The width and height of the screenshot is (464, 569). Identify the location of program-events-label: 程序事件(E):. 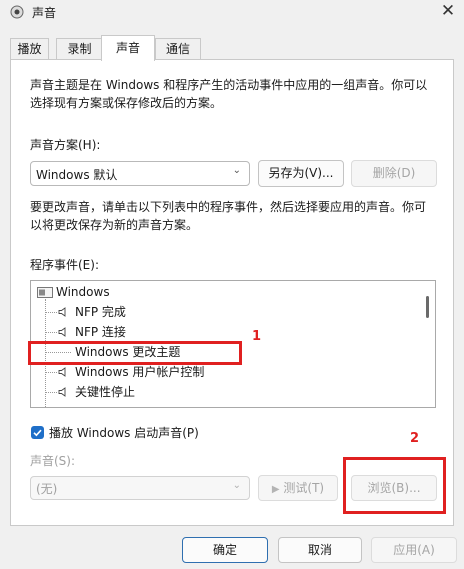
(64, 265).